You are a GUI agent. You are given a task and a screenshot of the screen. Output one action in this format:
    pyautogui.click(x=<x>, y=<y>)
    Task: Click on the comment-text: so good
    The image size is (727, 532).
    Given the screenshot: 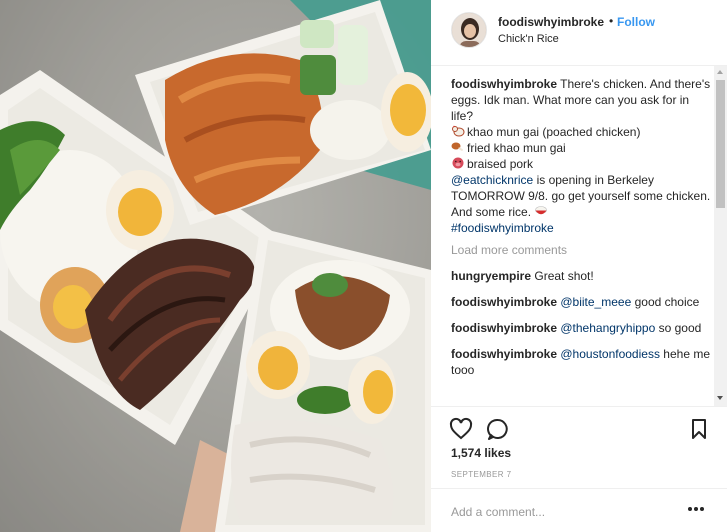 What is the action you would take?
    pyautogui.click(x=680, y=328)
    